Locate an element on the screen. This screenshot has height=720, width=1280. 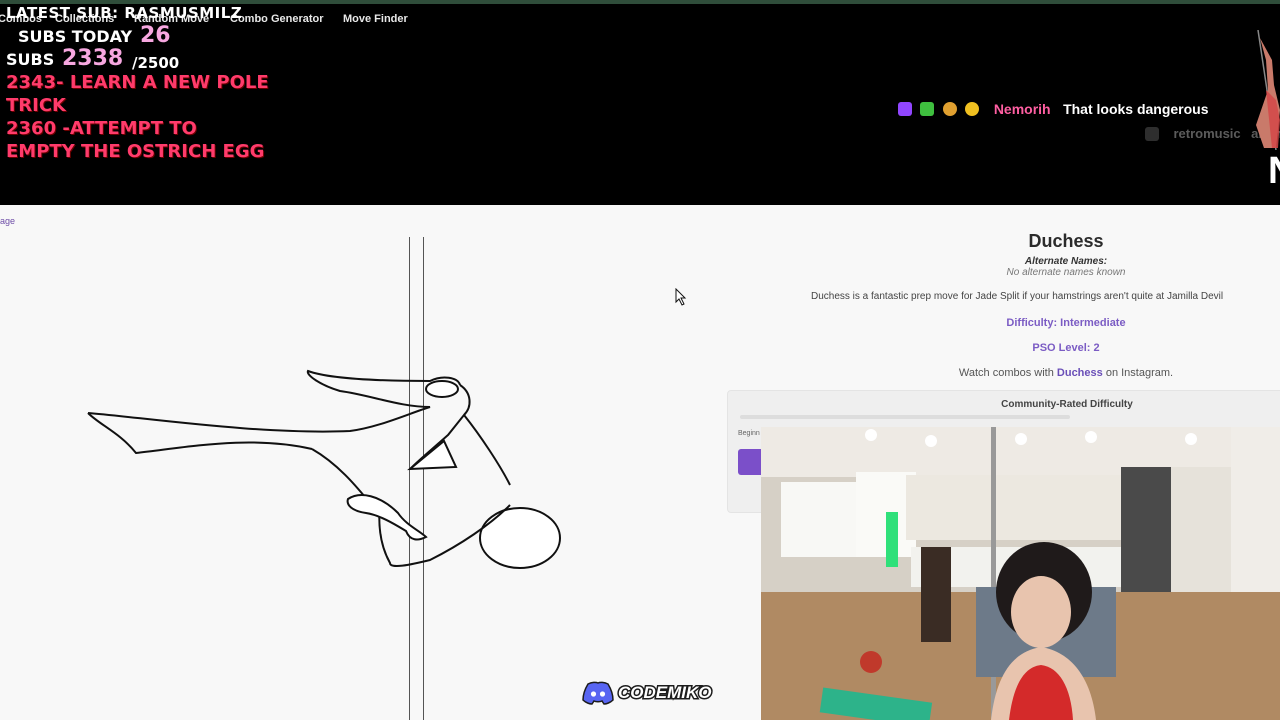
alternate-names-value: No alternate names known is located at coordinates (1066, 272).